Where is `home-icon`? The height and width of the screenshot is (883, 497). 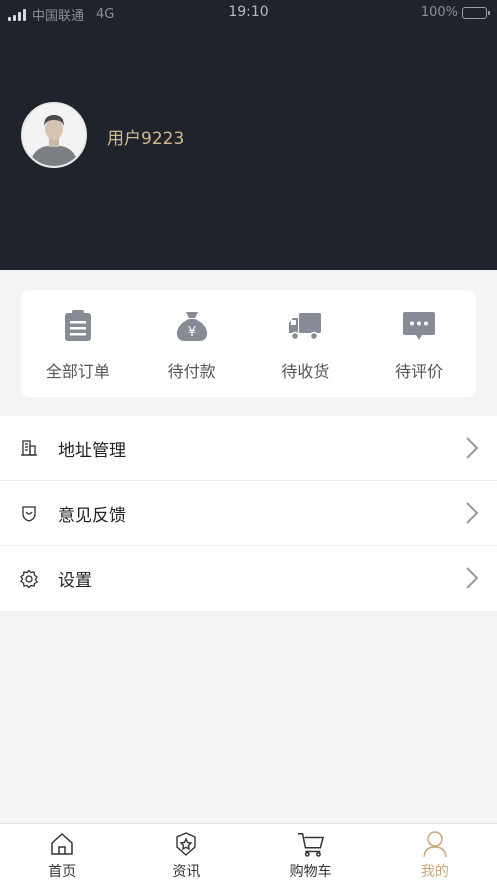
home-icon is located at coordinates (62, 844).